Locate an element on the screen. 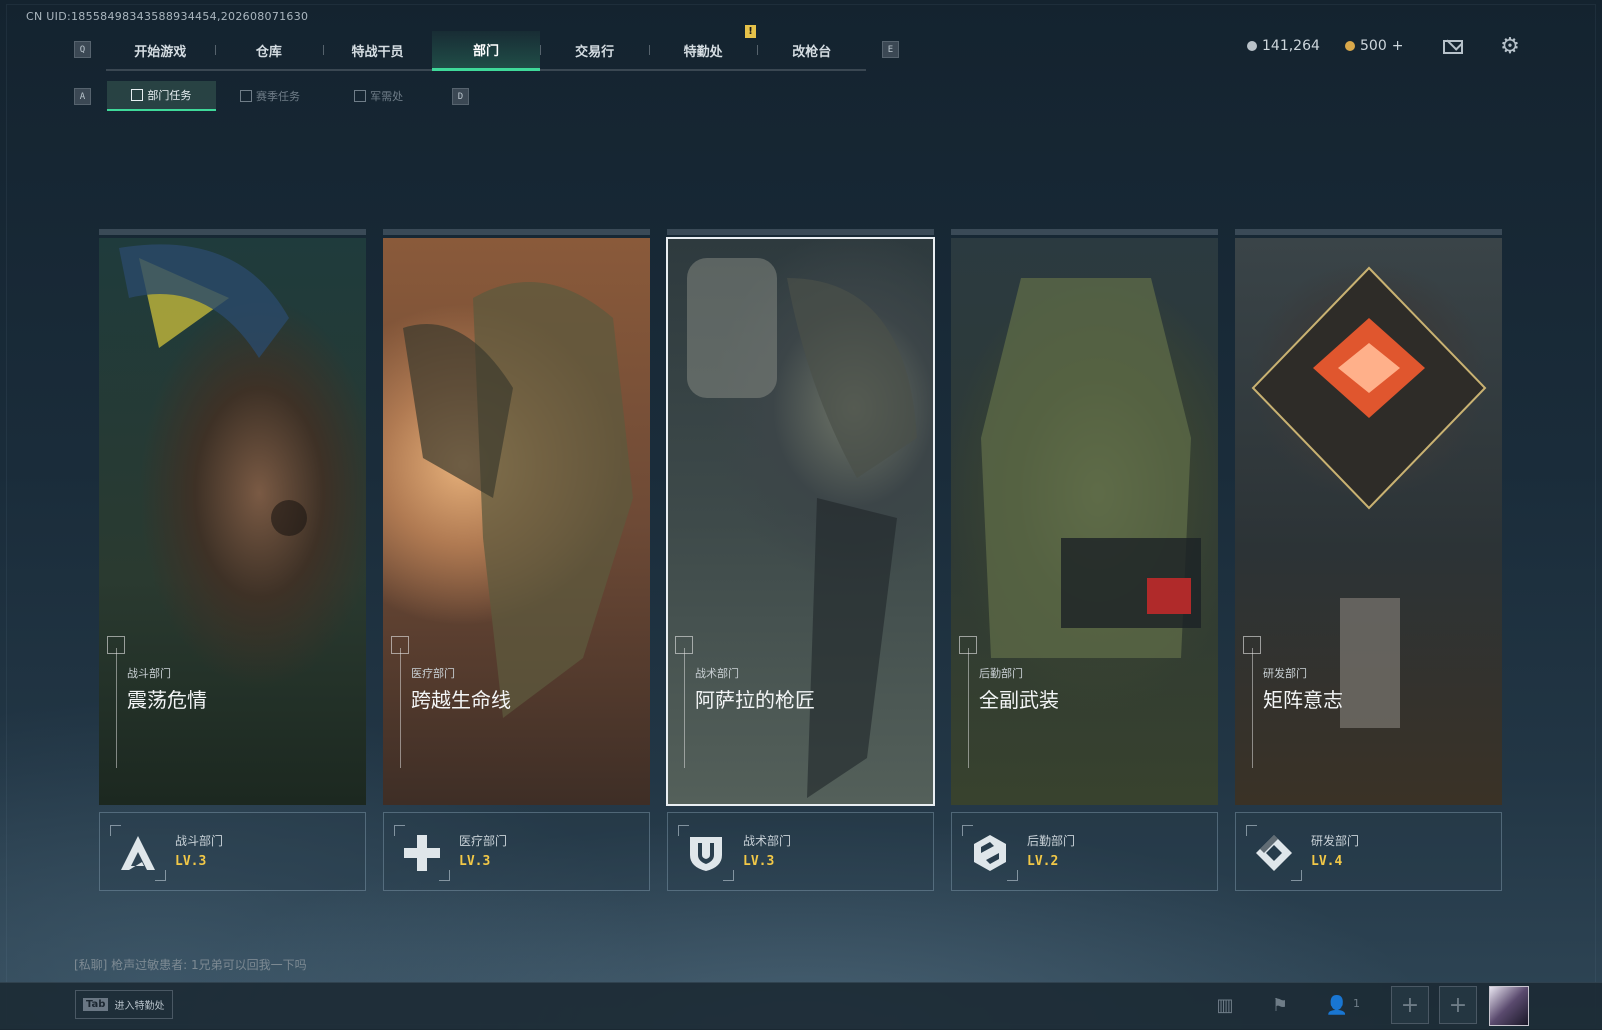 The width and height of the screenshot is (1602, 1030). card-art-logistics: 后勤部门 全副武装 is located at coordinates (1084, 521).